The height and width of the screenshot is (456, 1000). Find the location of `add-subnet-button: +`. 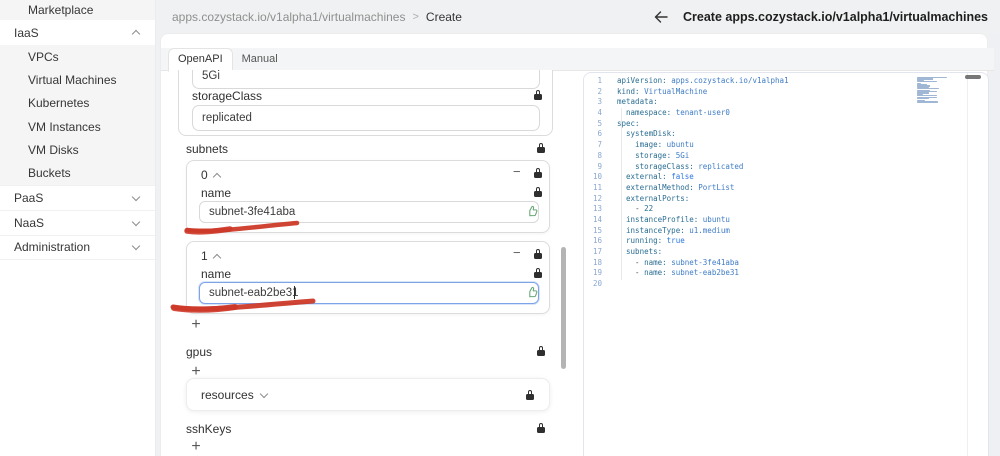

add-subnet-button: + is located at coordinates (196, 325).